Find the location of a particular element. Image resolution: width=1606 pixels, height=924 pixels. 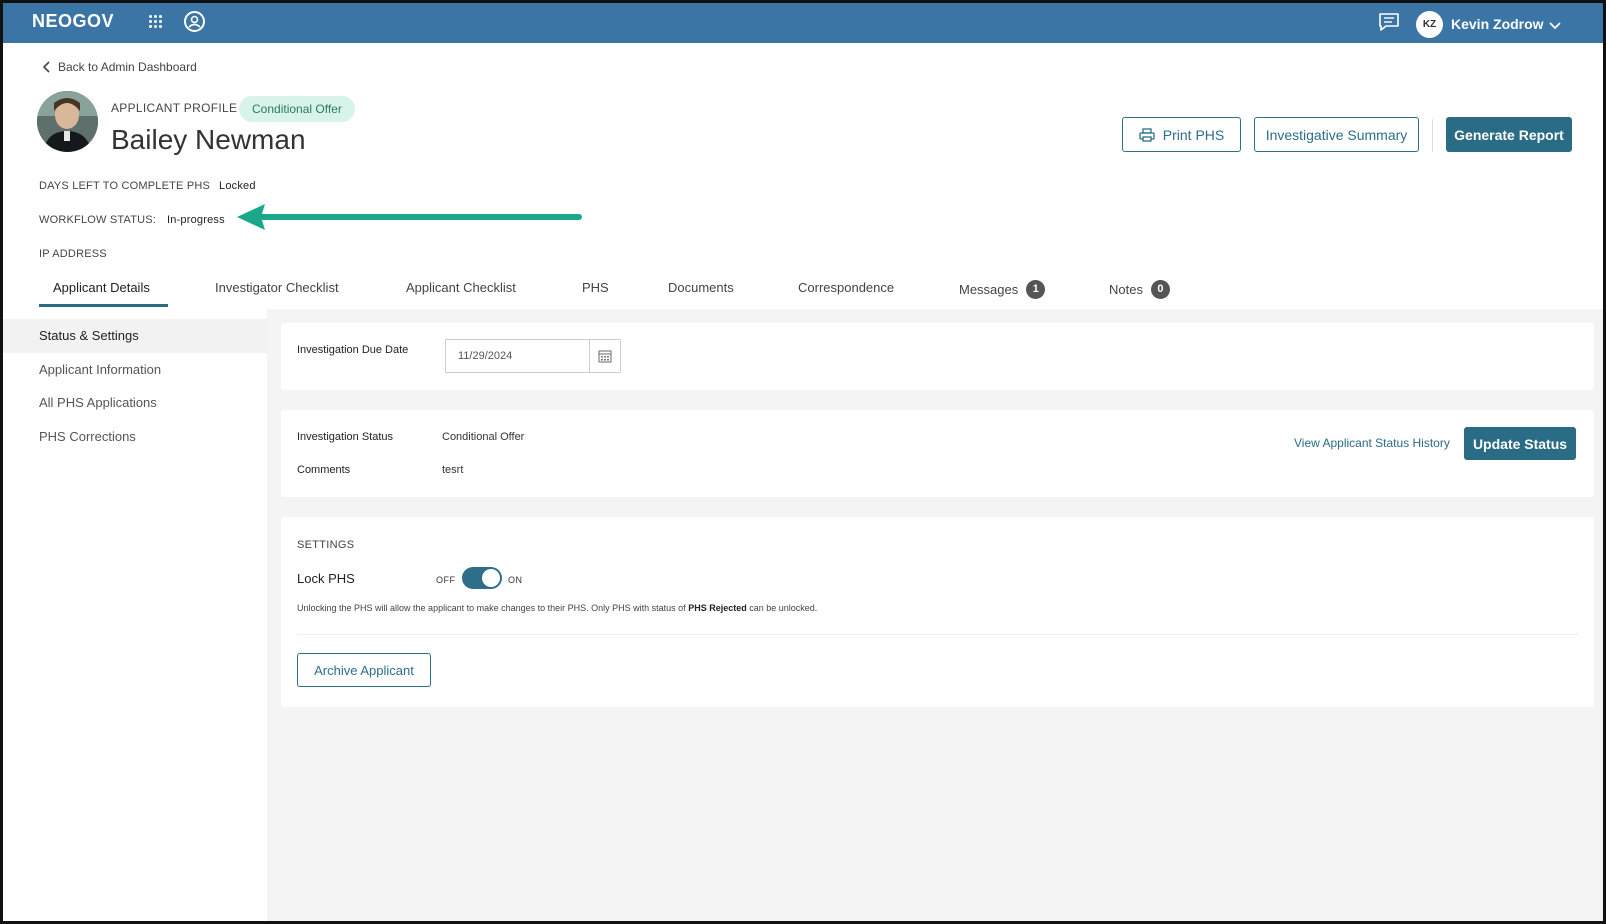

back-link-label: Back to Admin Dashboard is located at coordinates (127, 67).